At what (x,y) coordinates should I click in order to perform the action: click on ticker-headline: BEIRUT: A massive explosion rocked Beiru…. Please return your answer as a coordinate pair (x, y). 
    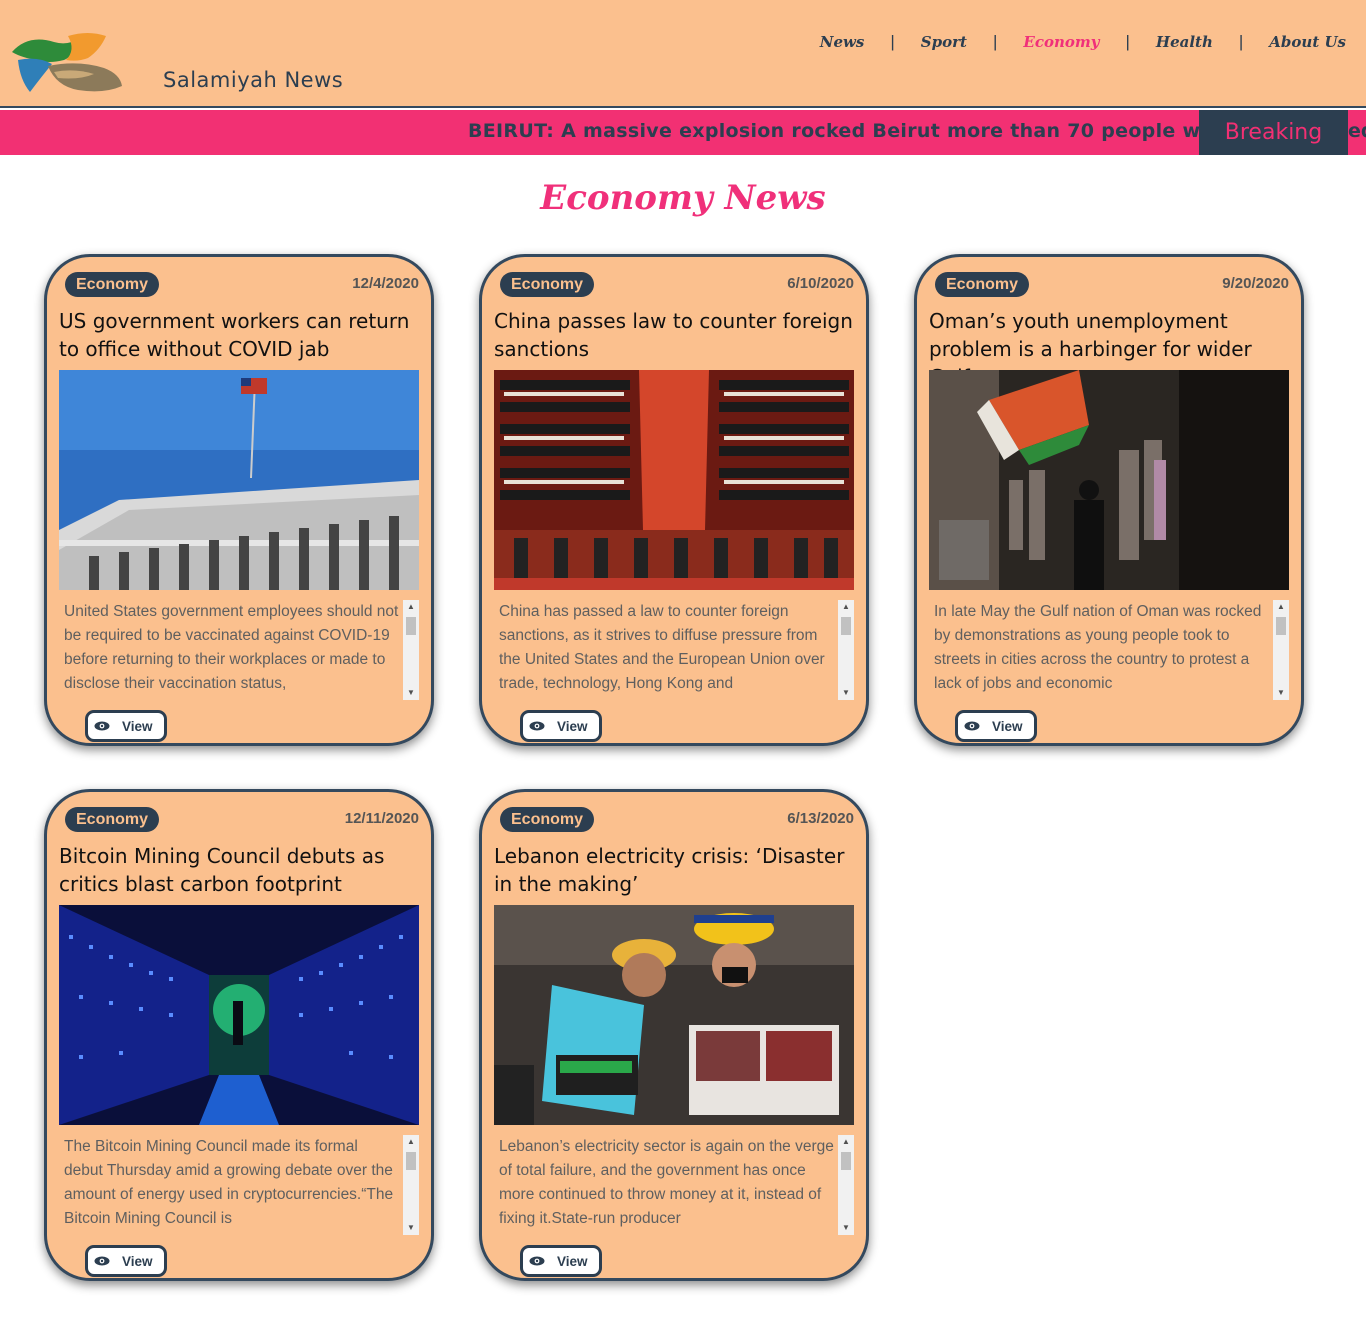
    Looking at the image, I should click on (886, 131).